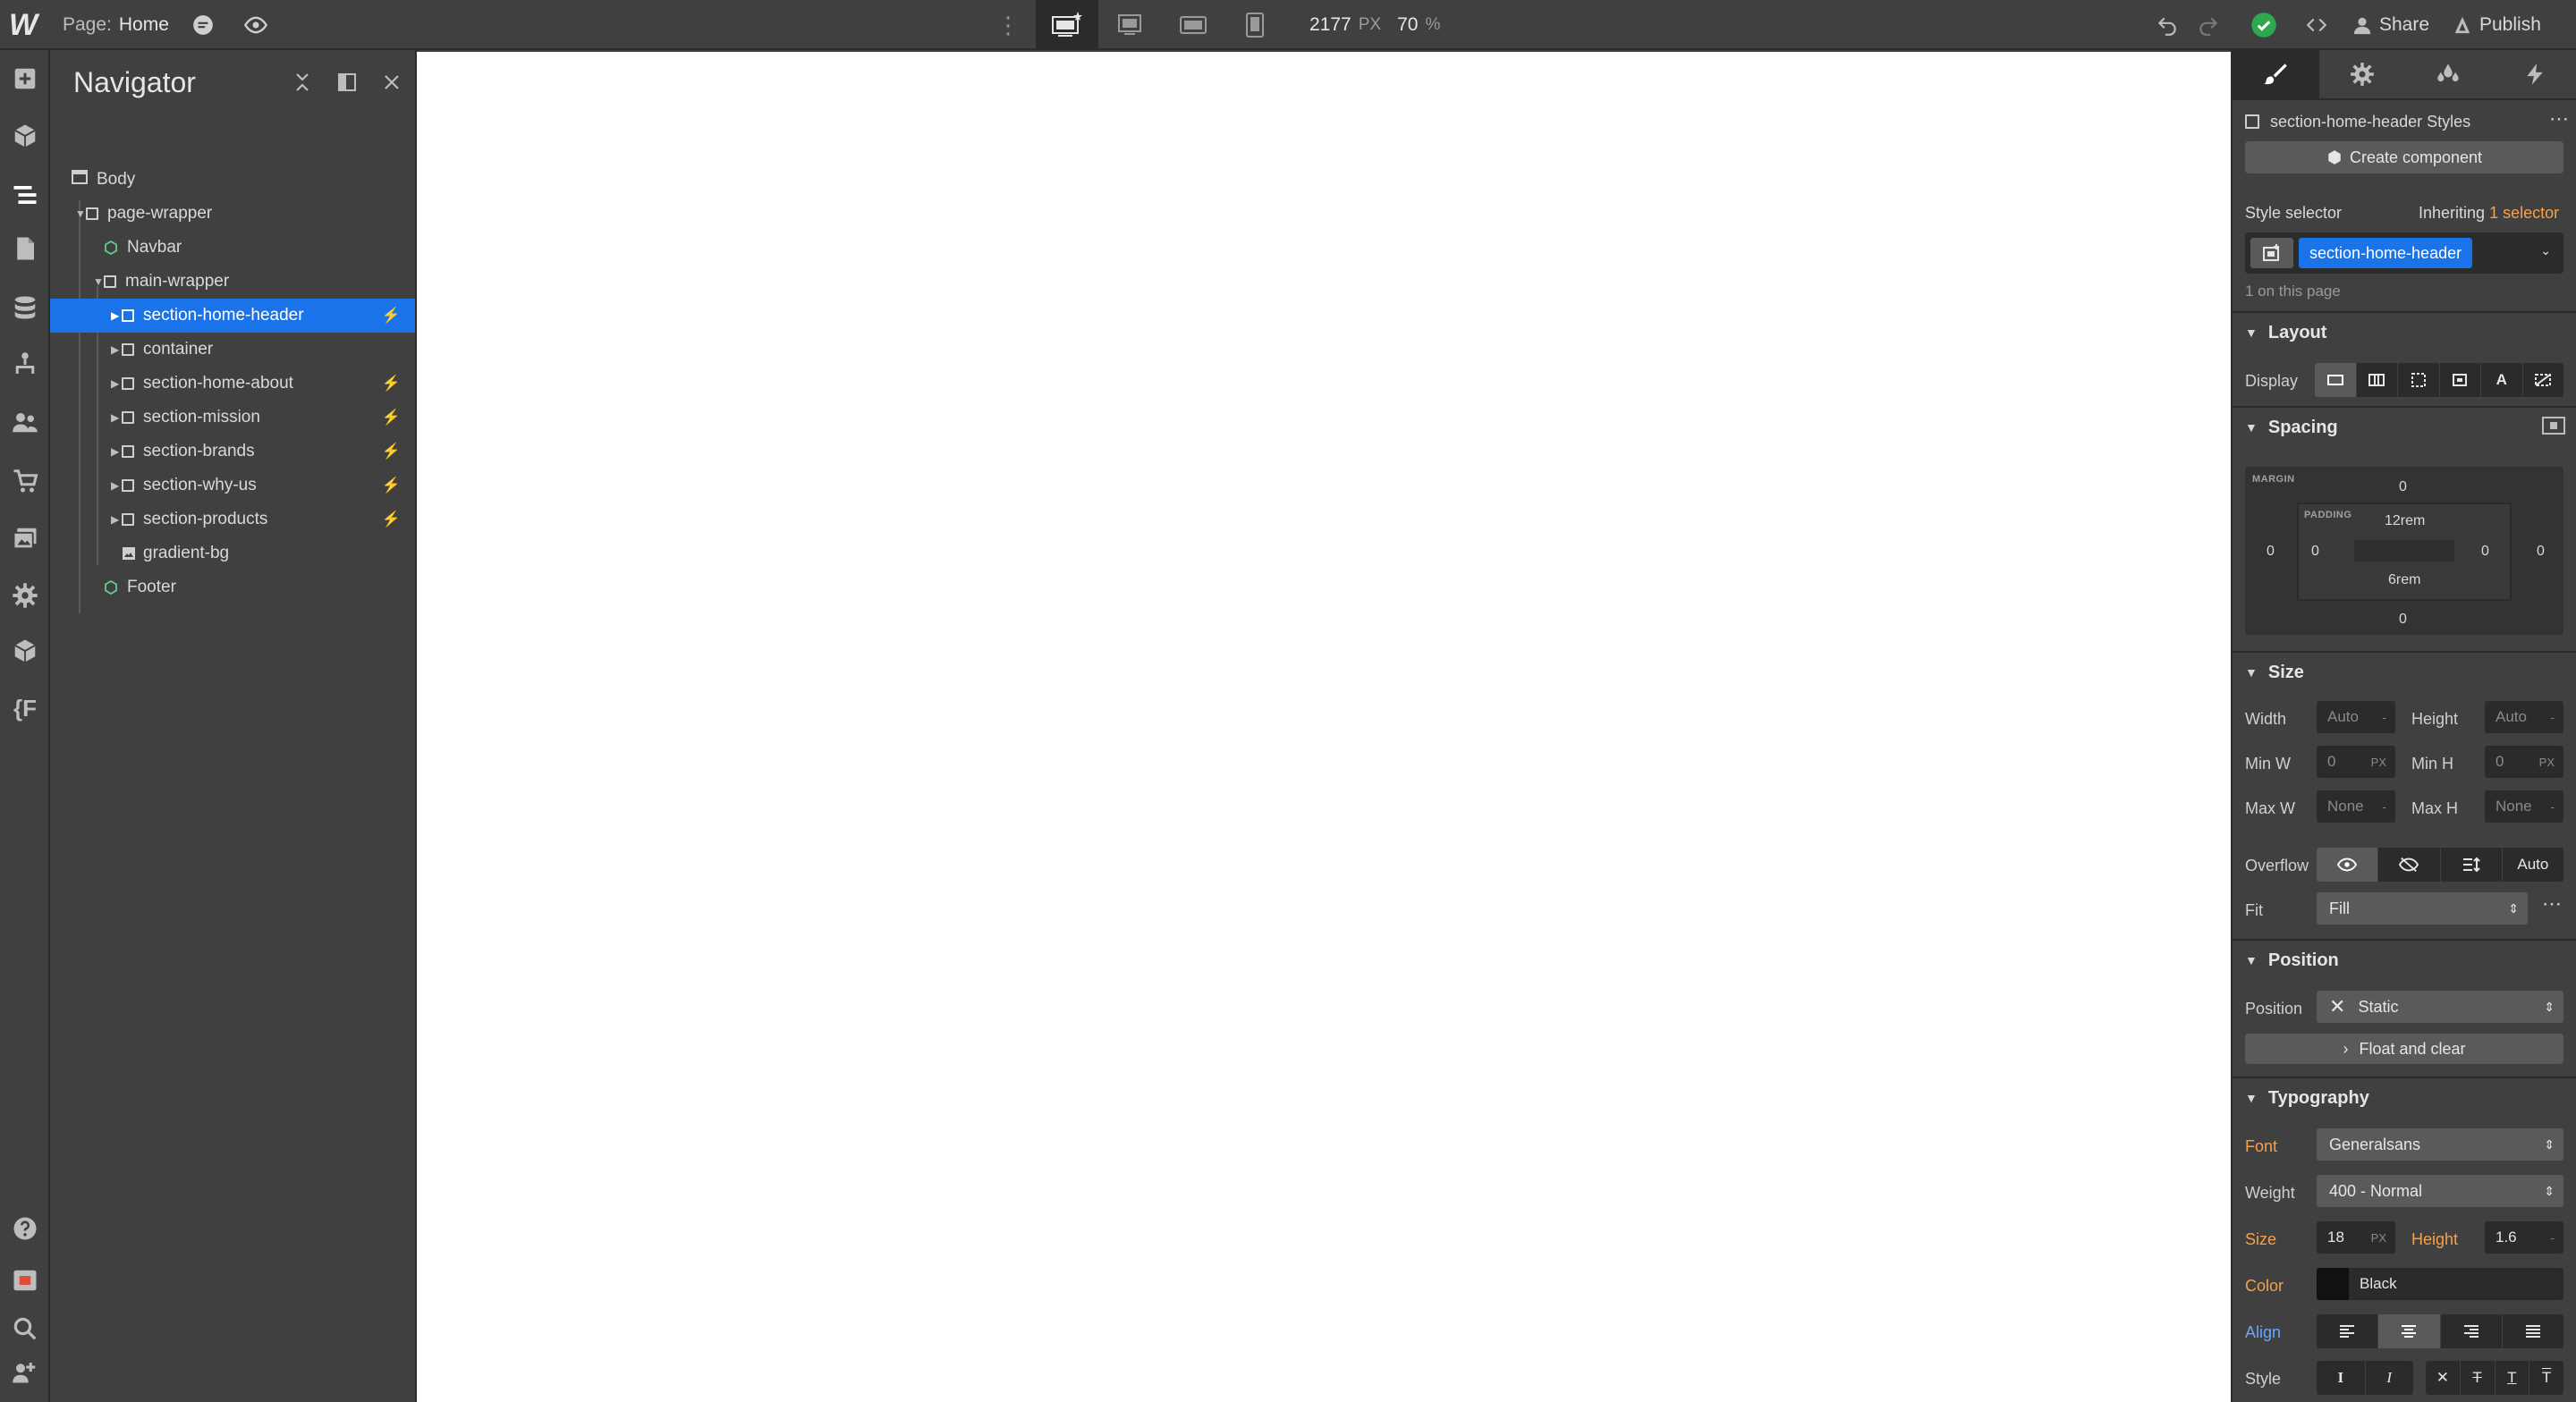 The height and width of the screenshot is (1402, 2576). I want to click on help-icon, so click(25, 1228).